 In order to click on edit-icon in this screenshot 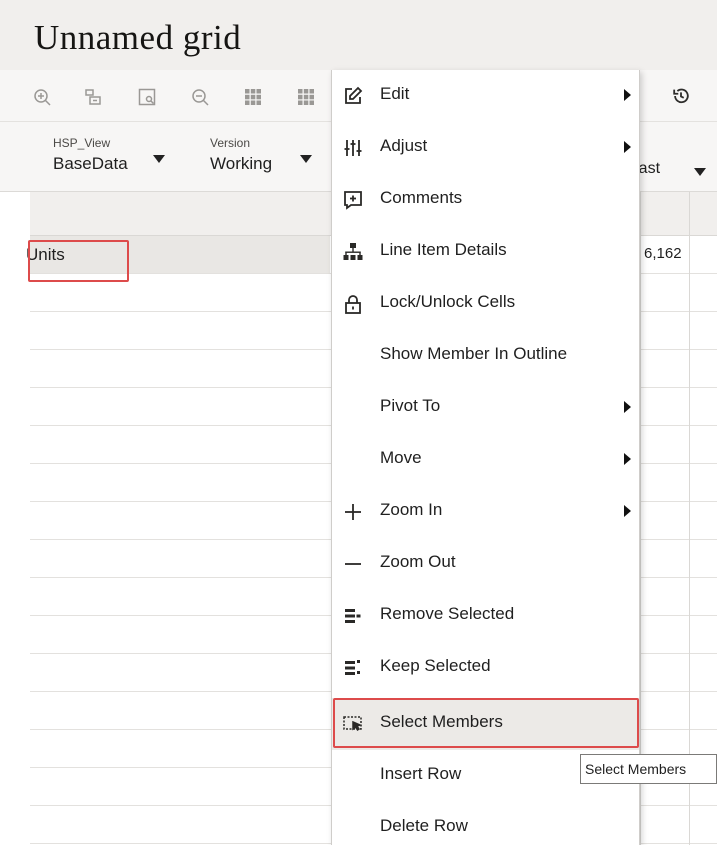, I will do `click(353, 96)`.